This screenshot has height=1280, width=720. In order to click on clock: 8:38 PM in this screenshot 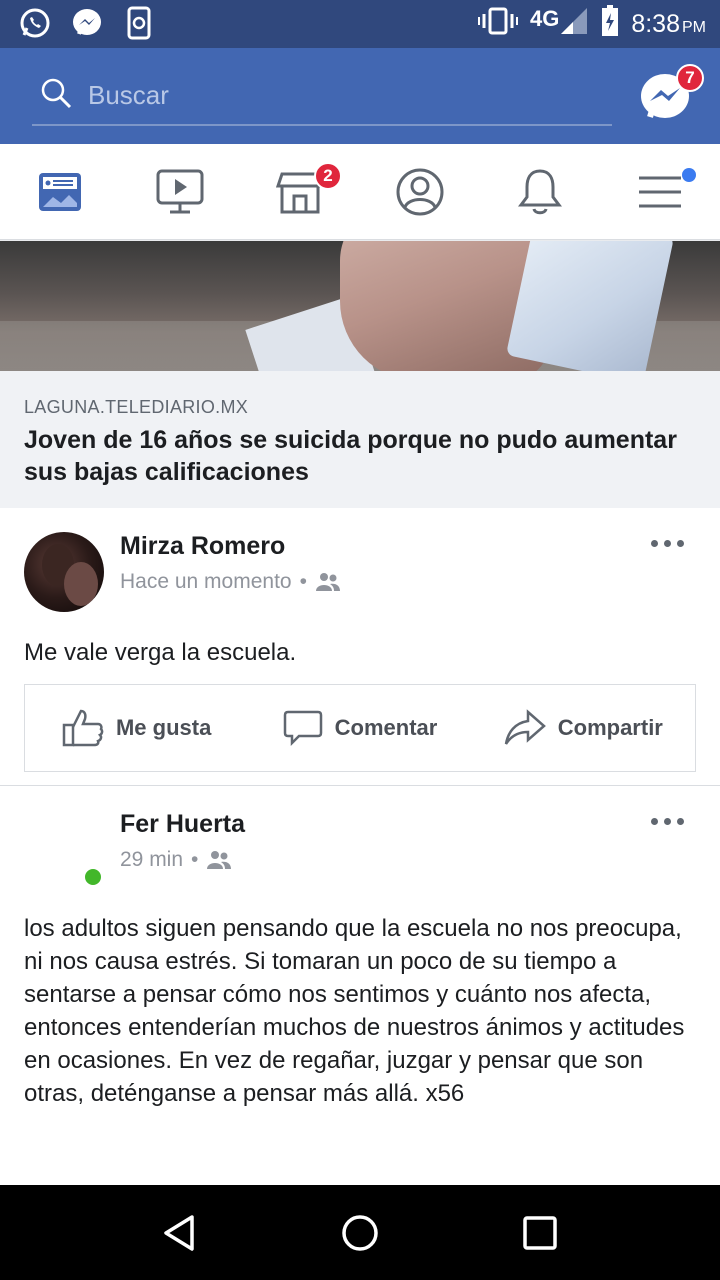, I will do `click(668, 23)`.